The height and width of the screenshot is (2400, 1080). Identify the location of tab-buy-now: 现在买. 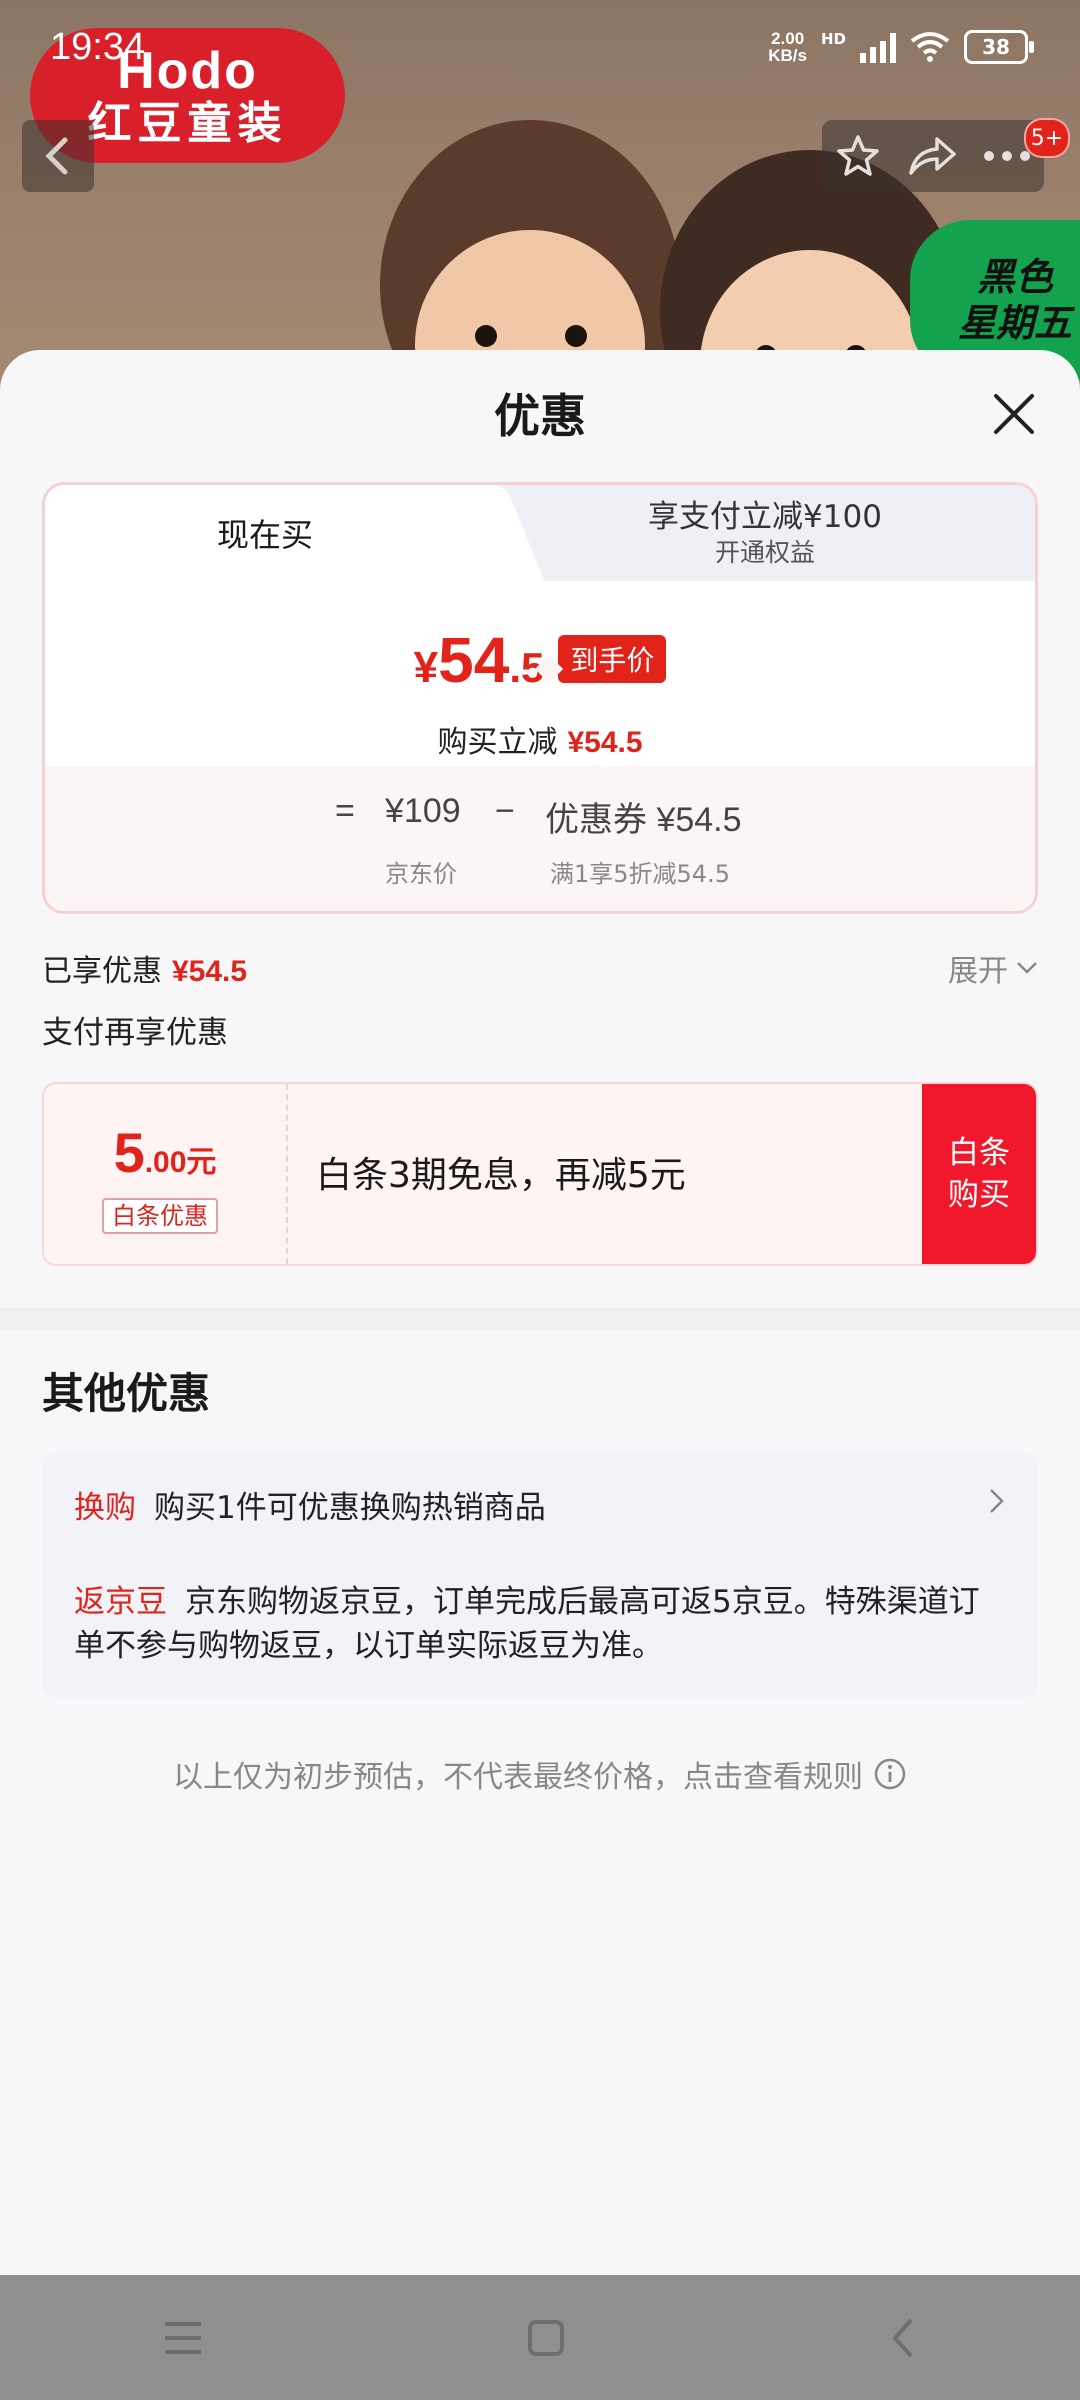
(265, 533).